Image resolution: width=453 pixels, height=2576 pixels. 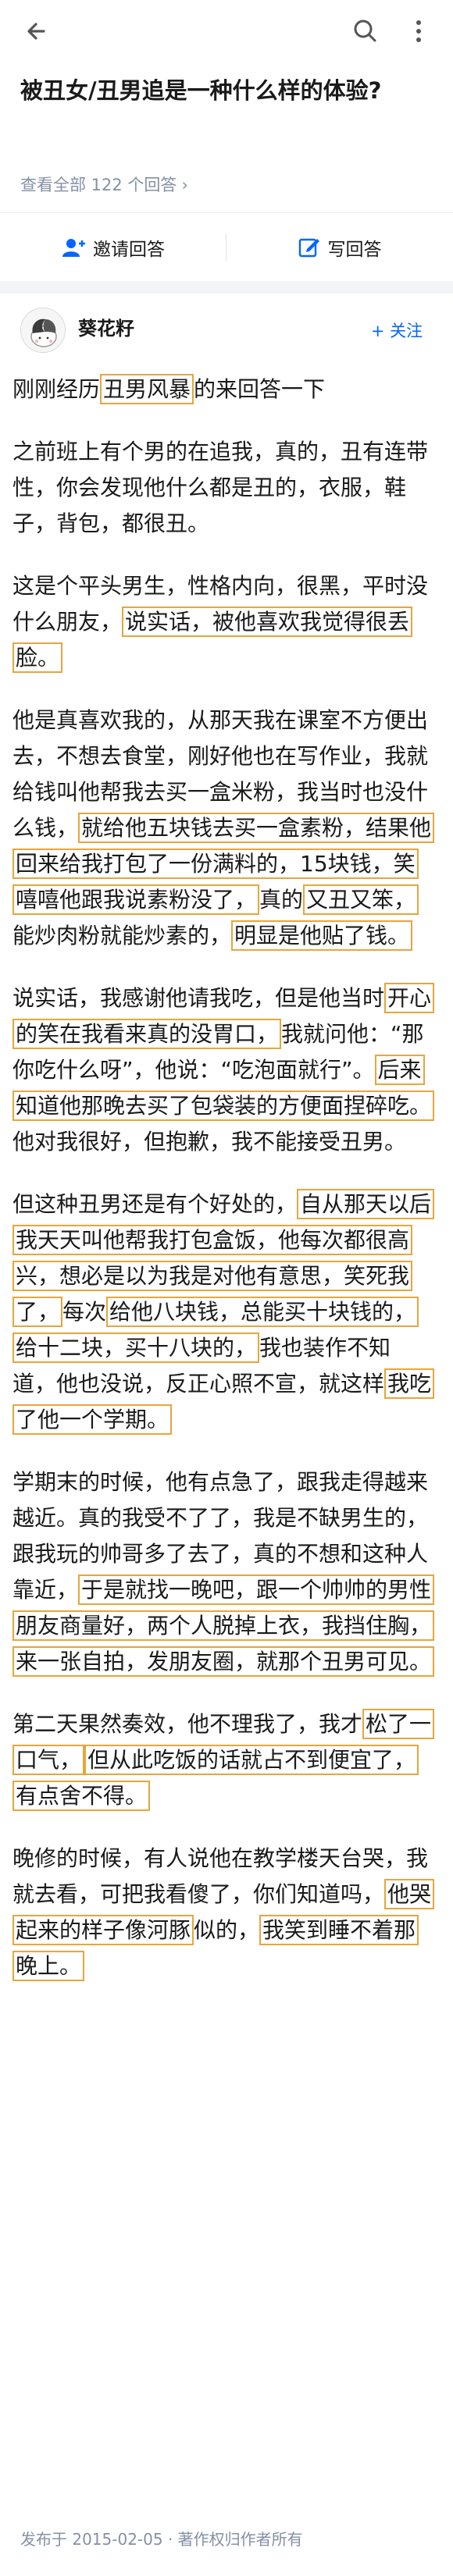 What do you see at coordinates (226, 34) in the screenshot?
I see `top-bar` at bounding box center [226, 34].